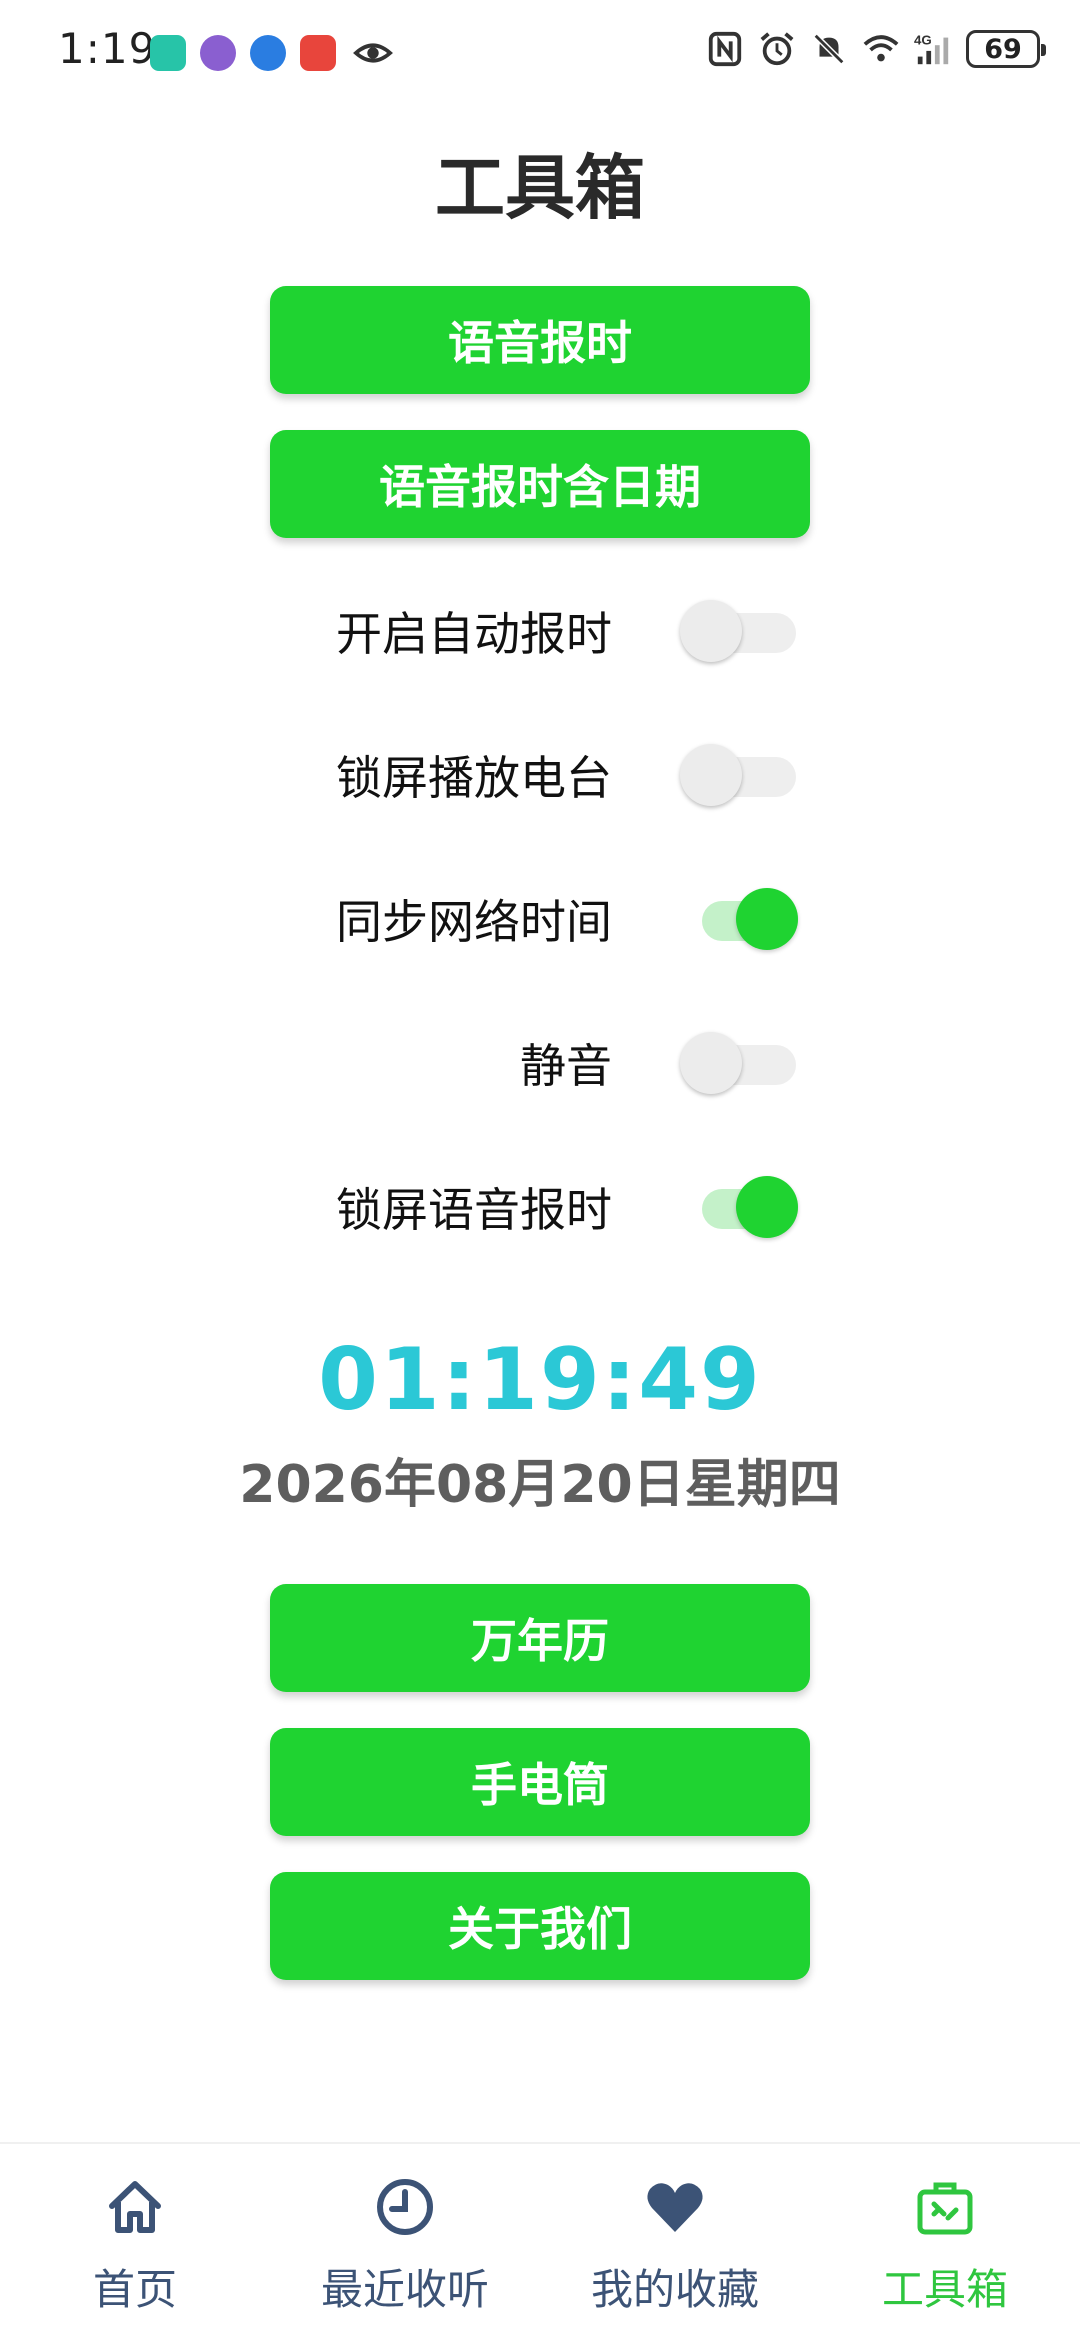 This screenshot has height=2340, width=1080. I want to click on wifi-icon, so click(881, 48).